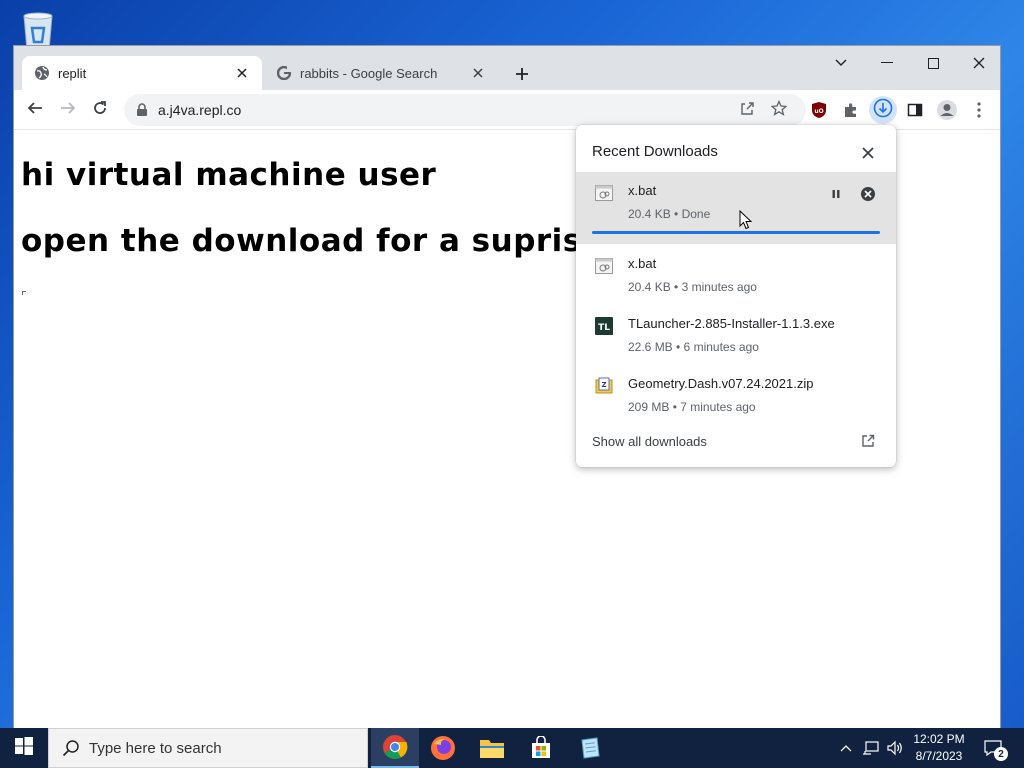 Image resolution: width=1024 pixels, height=768 pixels. Describe the element at coordinates (747, 108) in the screenshot. I see `share-icon` at that location.